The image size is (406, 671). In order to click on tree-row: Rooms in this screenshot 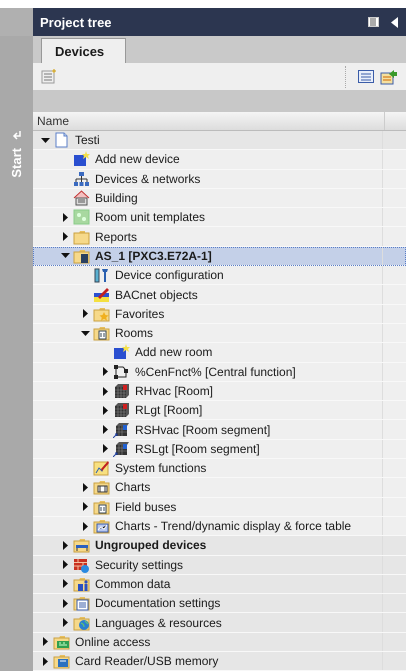, I will do `click(219, 334)`.